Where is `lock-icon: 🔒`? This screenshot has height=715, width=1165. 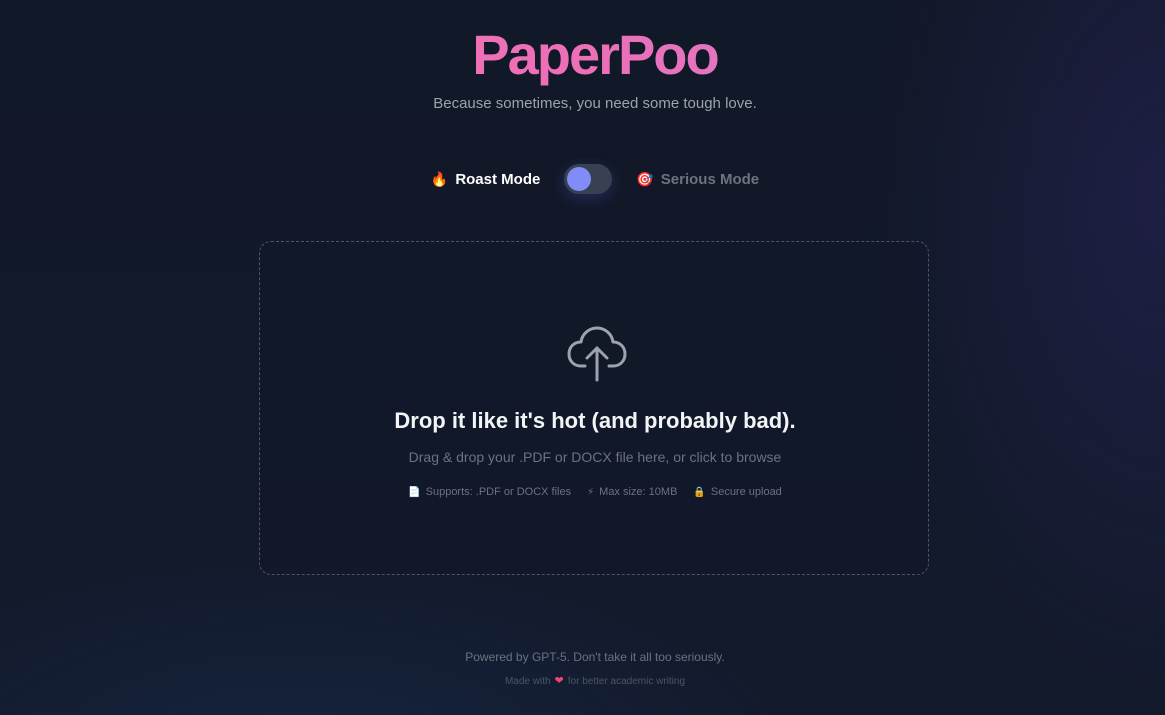
lock-icon: 🔒 is located at coordinates (699, 492).